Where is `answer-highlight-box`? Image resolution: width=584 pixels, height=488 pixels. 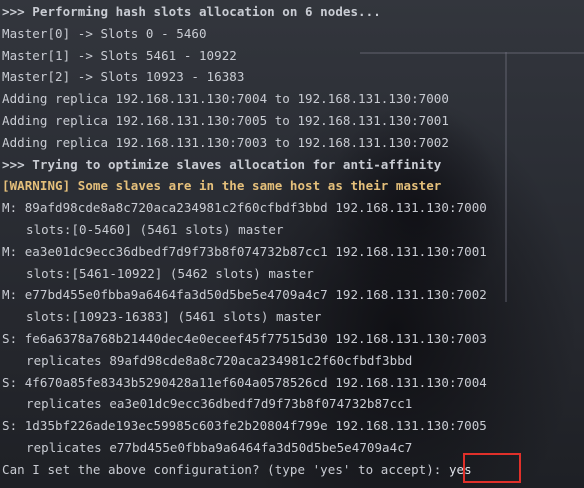 answer-highlight-box is located at coordinates (492, 468).